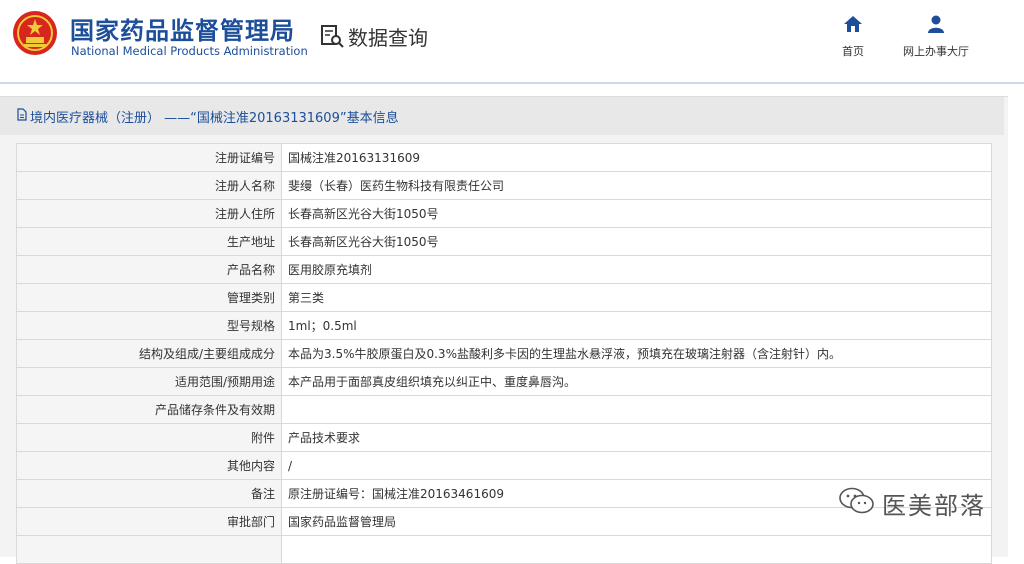 Image resolution: width=1024 pixels, height=564 pixels. What do you see at coordinates (182, 31) in the screenshot?
I see `agency-name-cn: 国家药品监督管理局` at bounding box center [182, 31].